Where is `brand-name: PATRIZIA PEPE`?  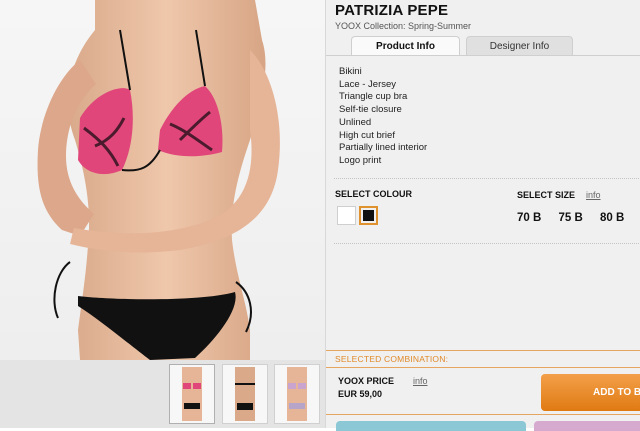 brand-name: PATRIZIA PEPE is located at coordinates (392, 10).